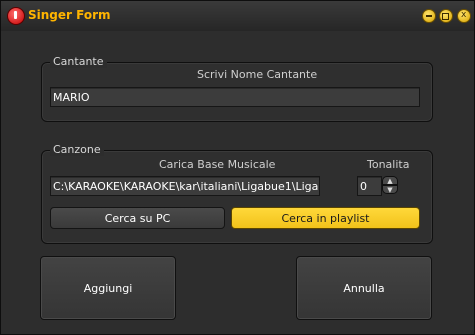 This screenshot has width=475, height=335. I want to click on tonalita-label: Tonalita, so click(388, 164).